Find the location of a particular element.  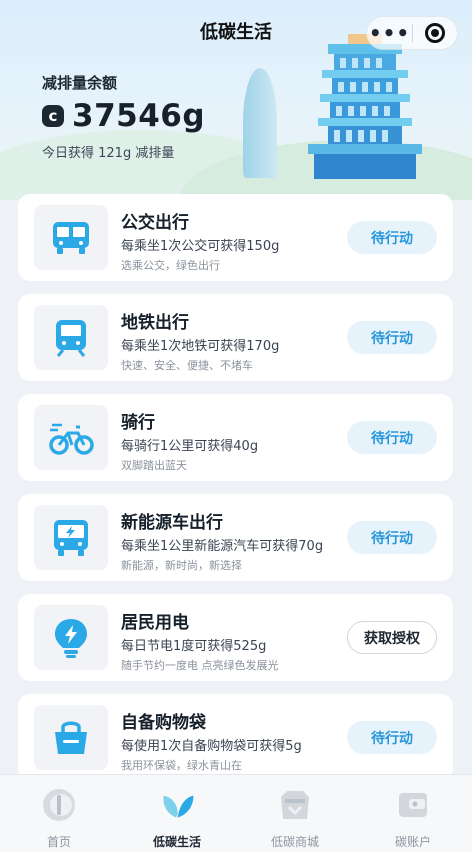

target-close-icon is located at coordinates (434, 33).